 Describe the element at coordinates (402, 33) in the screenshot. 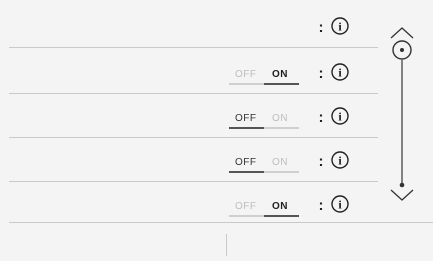

I see `chevron-up-icon` at that location.